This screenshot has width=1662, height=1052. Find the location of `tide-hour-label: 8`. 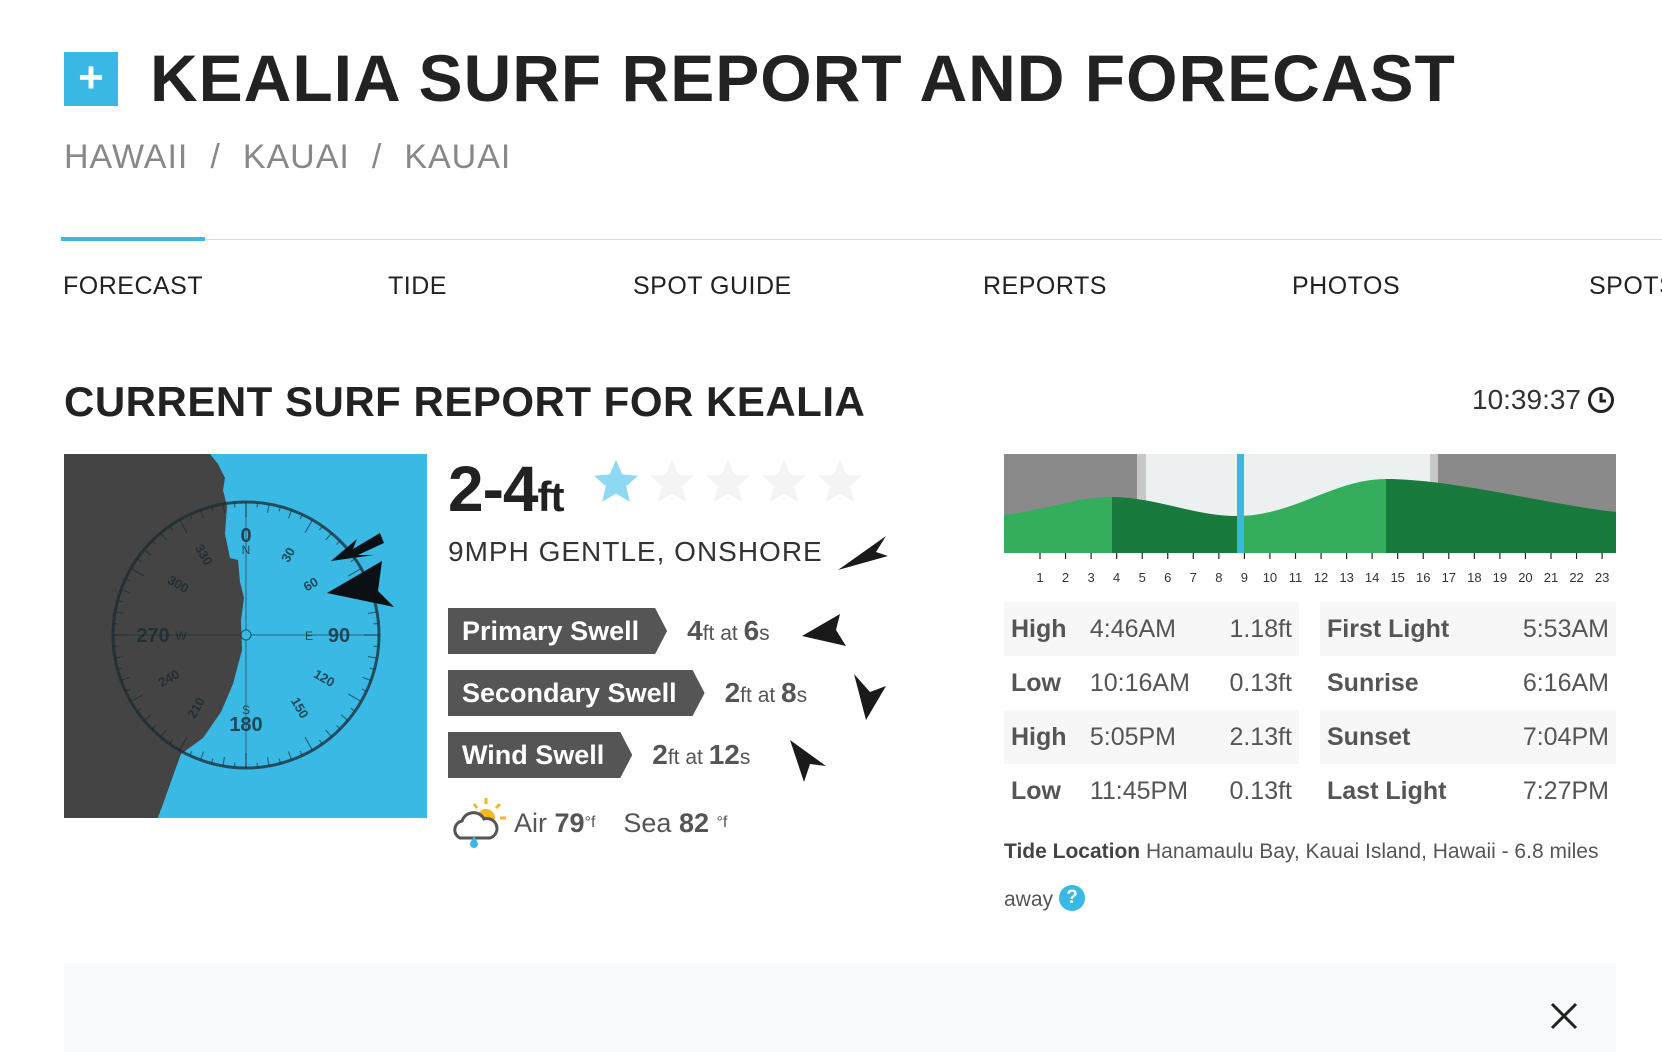

tide-hour-label: 8 is located at coordinates (1218, 577).